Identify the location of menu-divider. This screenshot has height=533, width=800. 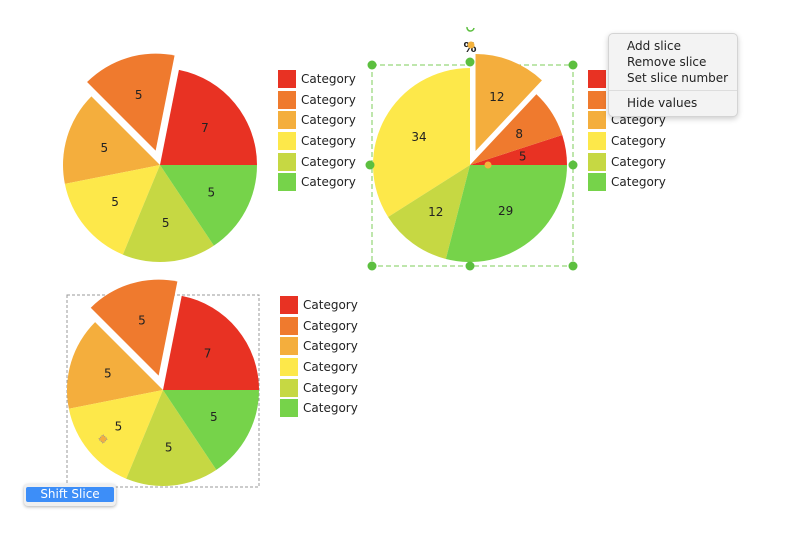
(673, 90).